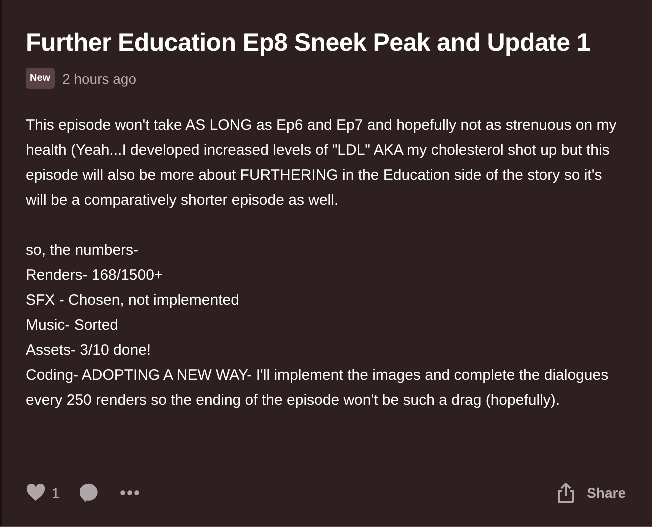 The height and width of the screenshot is (527, 652). What do you see at coordinates (73, 326) in the screenshot?
I see `post-text: Music- Sorted` at bounding box center [73, 326].